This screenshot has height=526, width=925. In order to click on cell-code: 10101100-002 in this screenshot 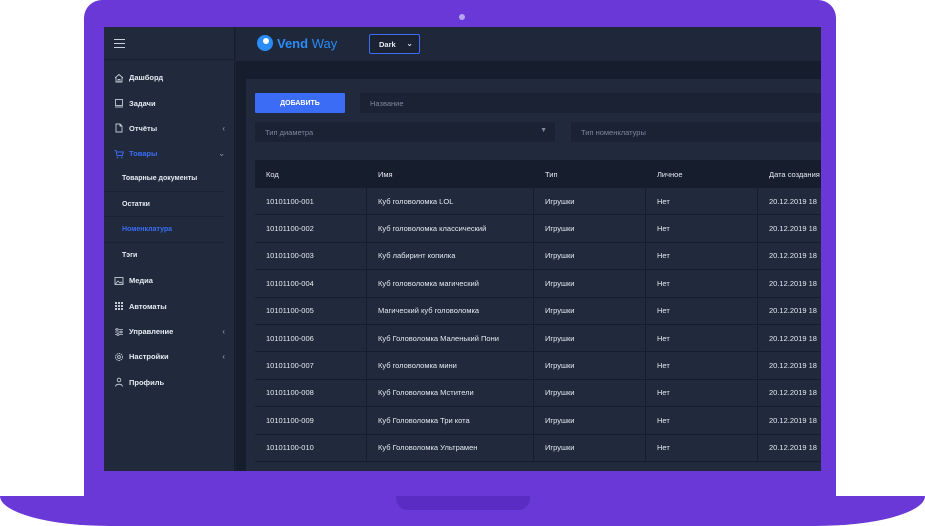, I will do `click(311, 228)`.